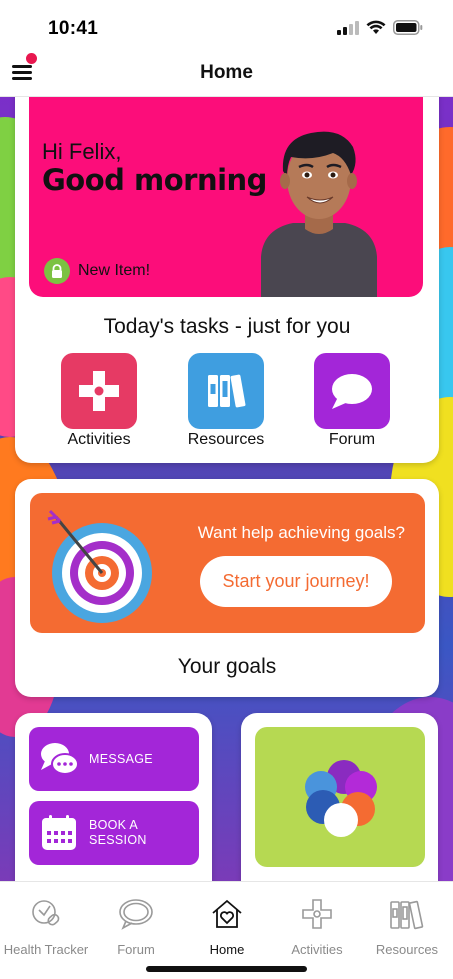 This screenshot has height=979, width=453. What do you see at coordinates (114, 825) in the screenshot?
I see `book-session-line1: BOOK A` at bounding box center [114, 825].